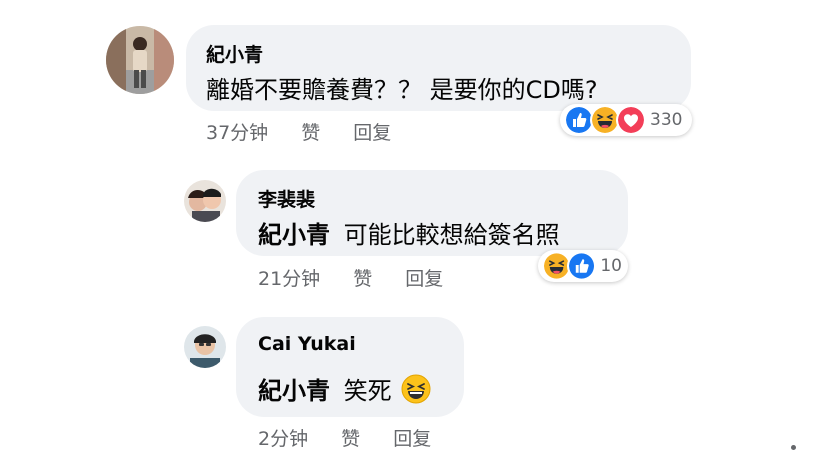 This screenshot has height=451, width=827. What do you see at coordinates (367, 391) in the screenshot?
I see `comment-body: 笑死` at bounding box center [367, 391].